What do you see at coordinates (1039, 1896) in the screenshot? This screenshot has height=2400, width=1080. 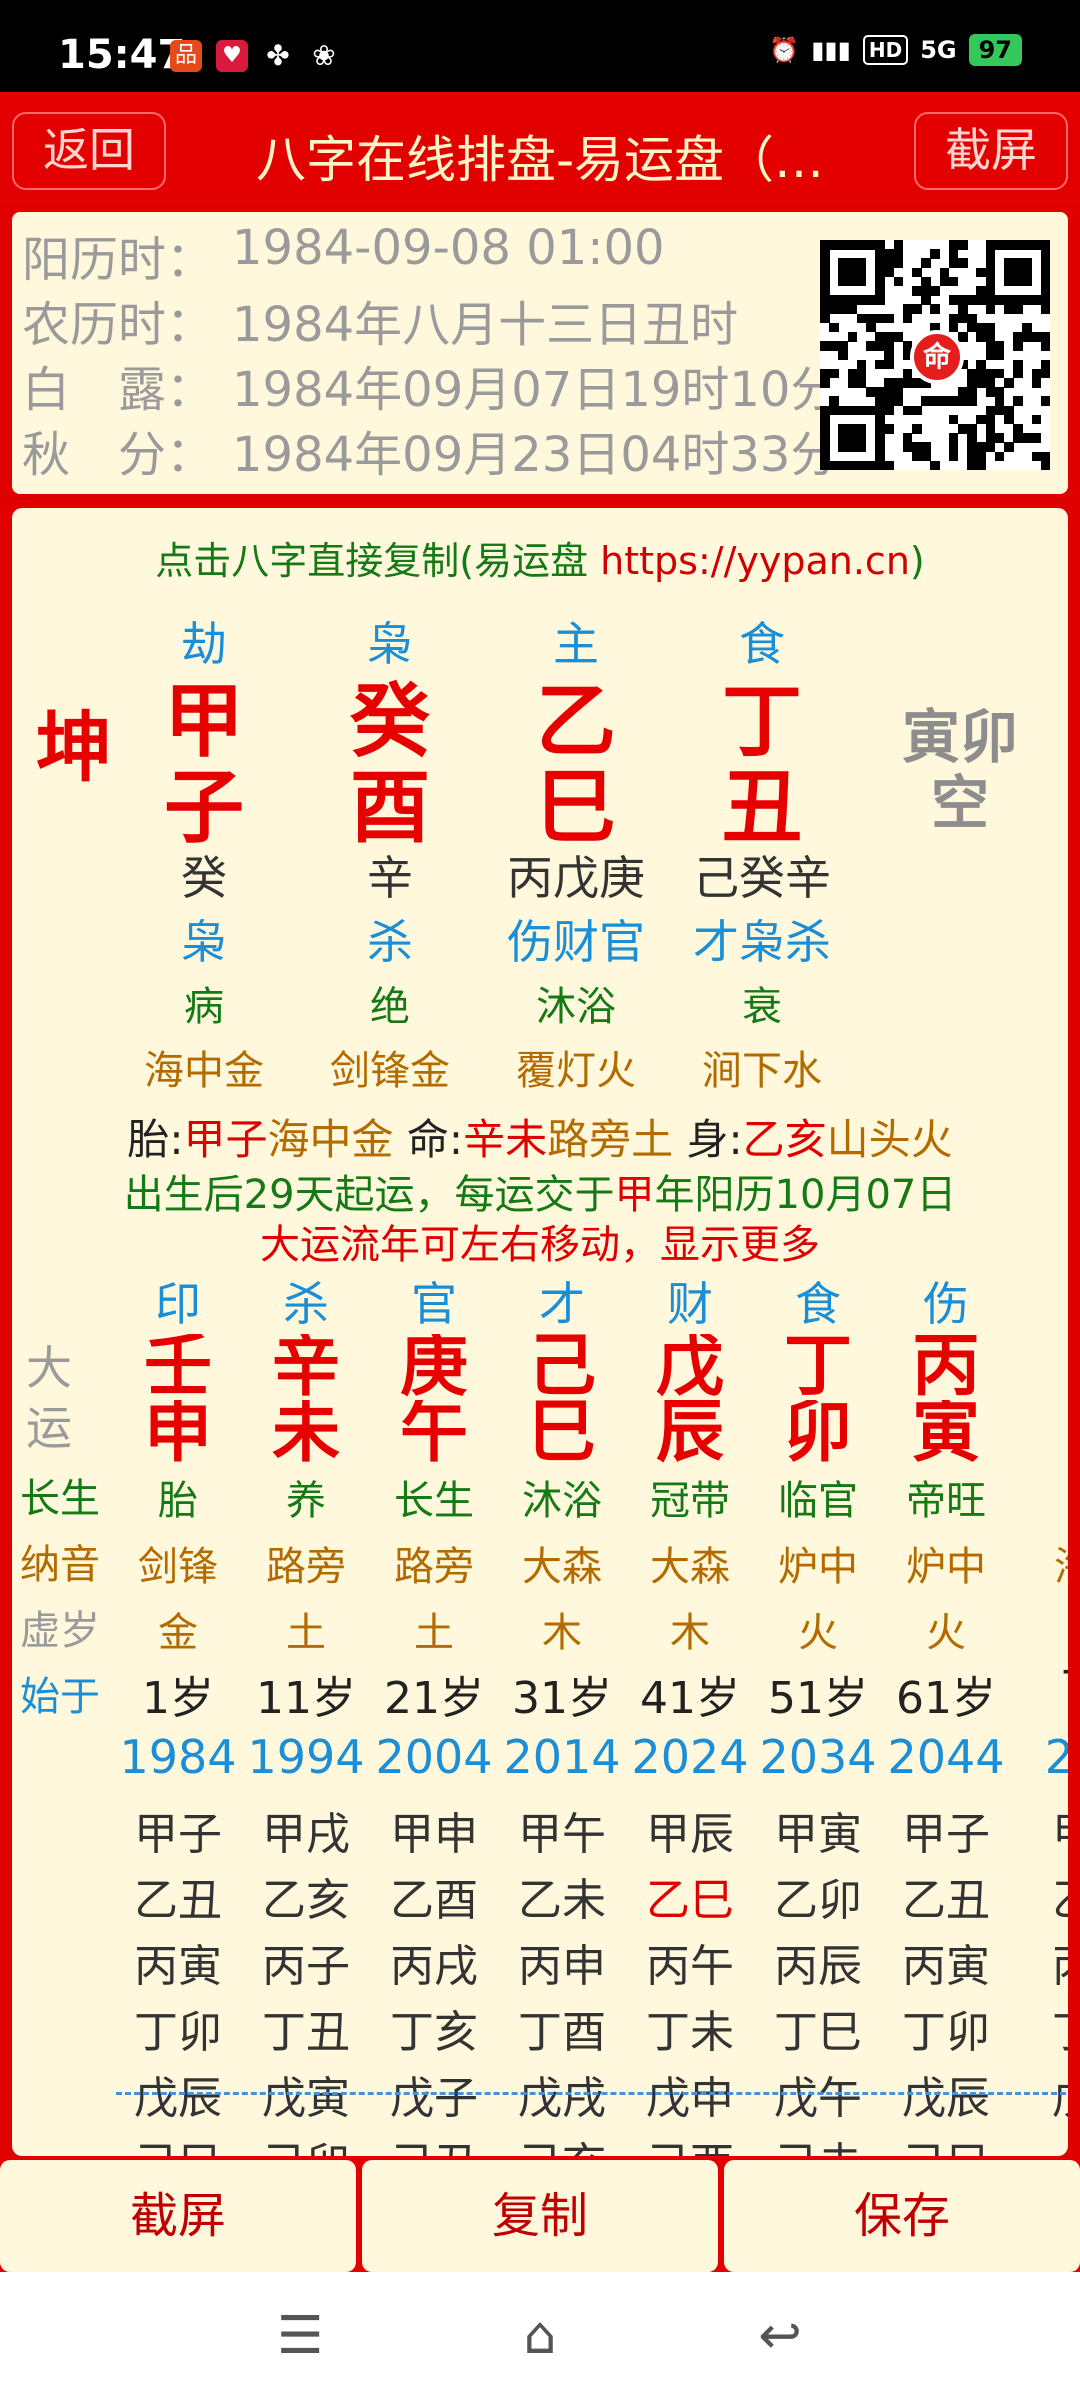 I see `liunian-cell: 乙` at bounding box center [1039, 1896].